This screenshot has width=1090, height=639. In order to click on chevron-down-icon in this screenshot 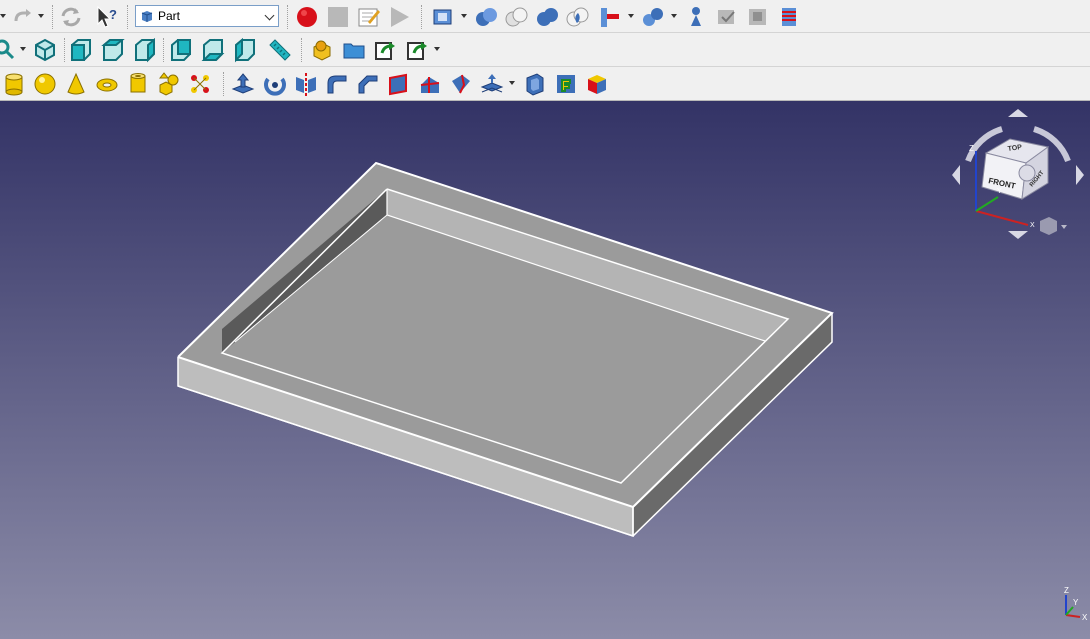, I will do `click(269, 15)`.